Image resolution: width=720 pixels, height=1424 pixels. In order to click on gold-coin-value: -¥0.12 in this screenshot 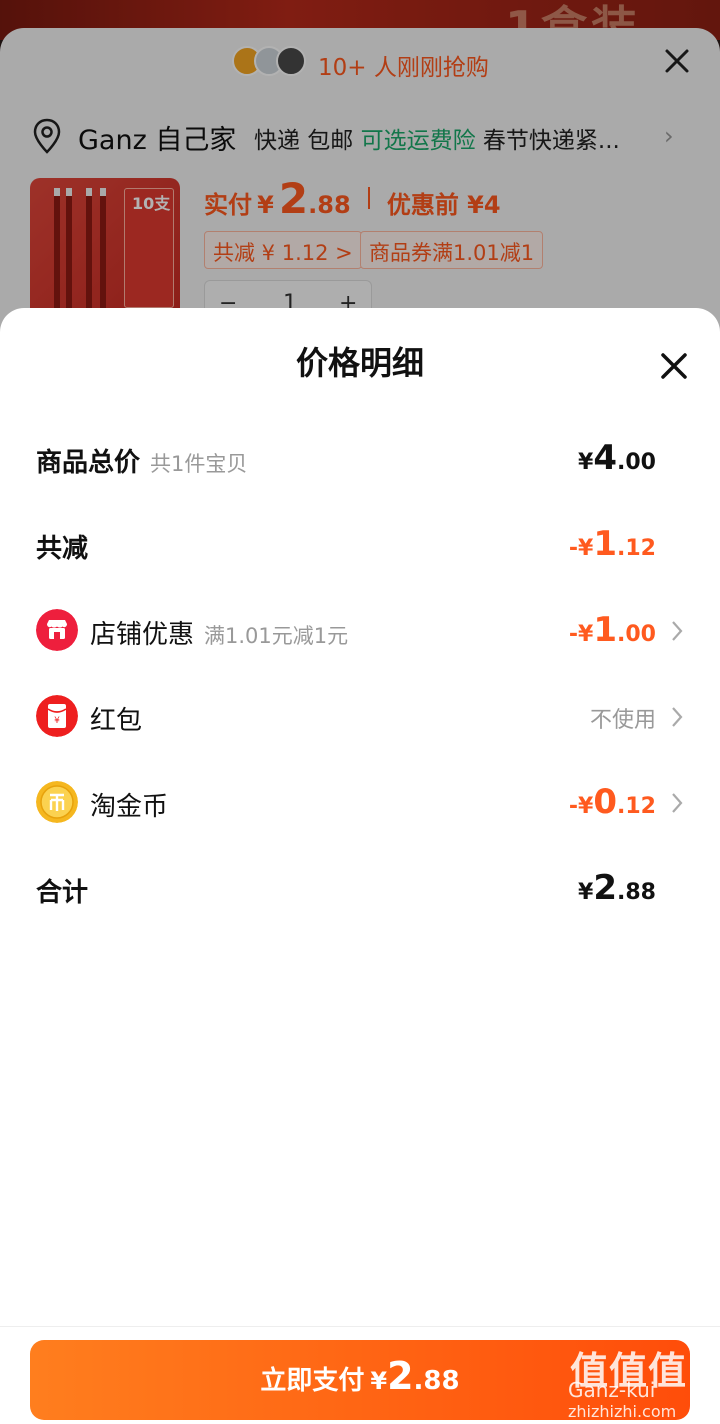, I will do `click(612, 802)`.